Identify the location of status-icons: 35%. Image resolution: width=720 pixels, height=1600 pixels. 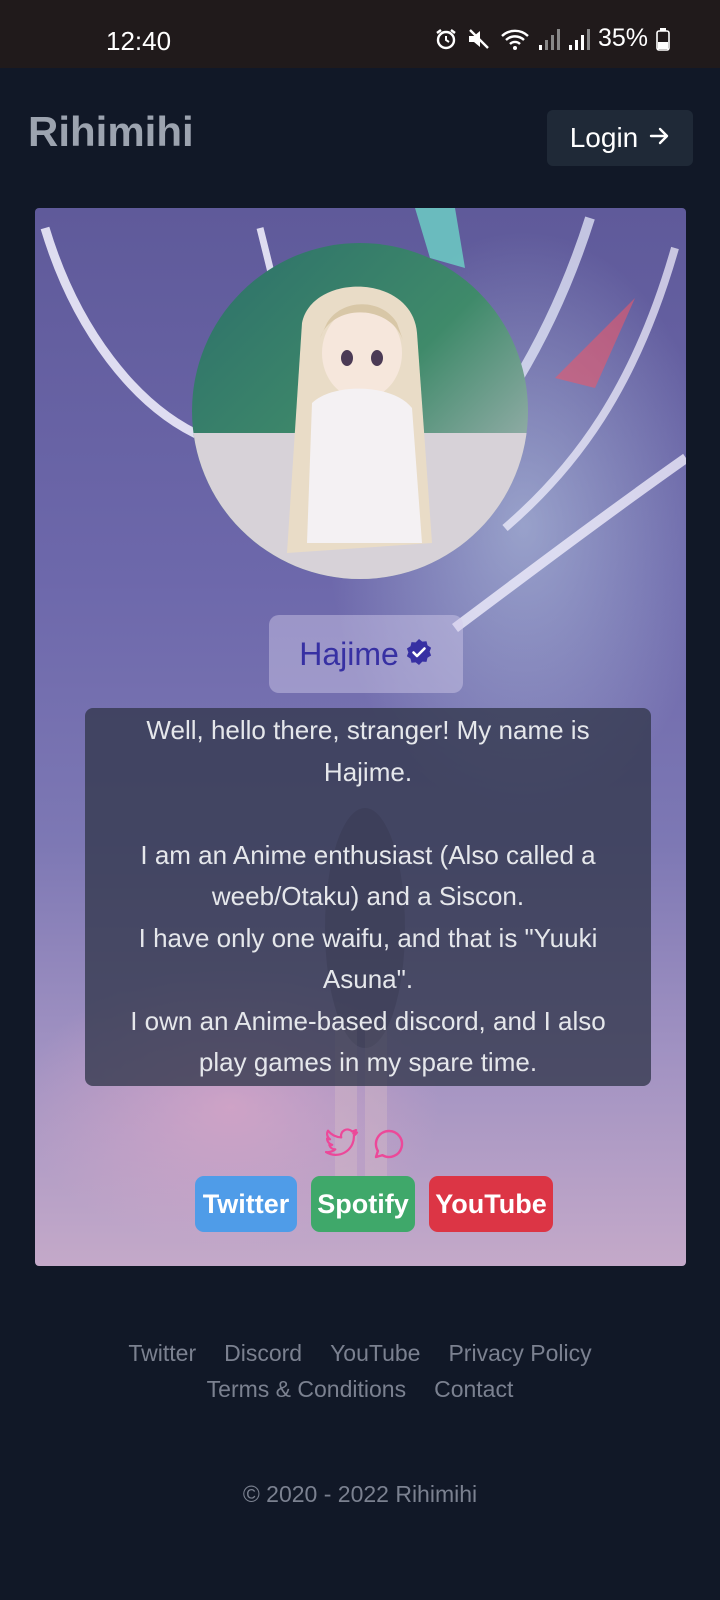
(552, 38).